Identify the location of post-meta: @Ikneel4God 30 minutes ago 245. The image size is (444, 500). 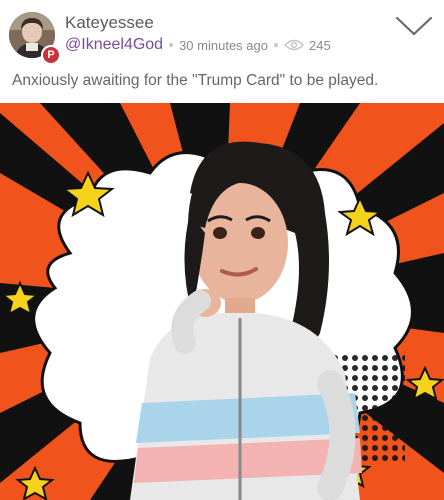
(198, 45).